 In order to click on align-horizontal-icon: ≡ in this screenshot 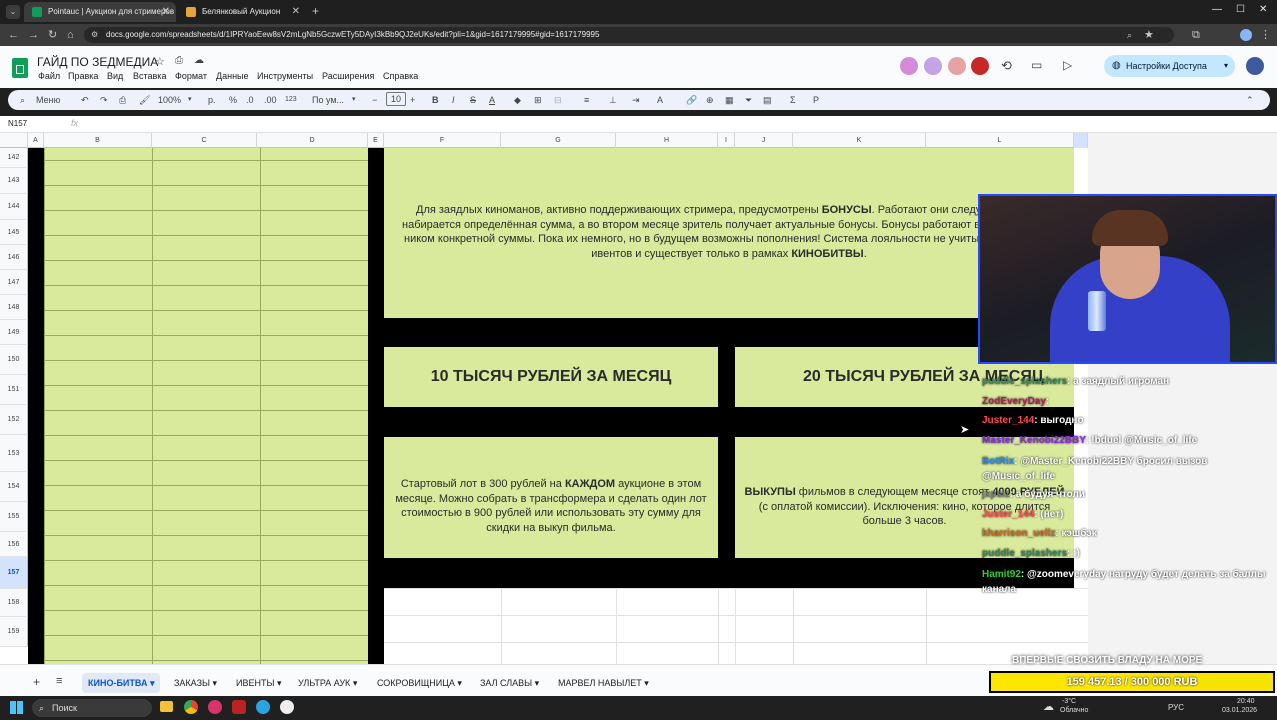, I will do `click(586, 100)`.